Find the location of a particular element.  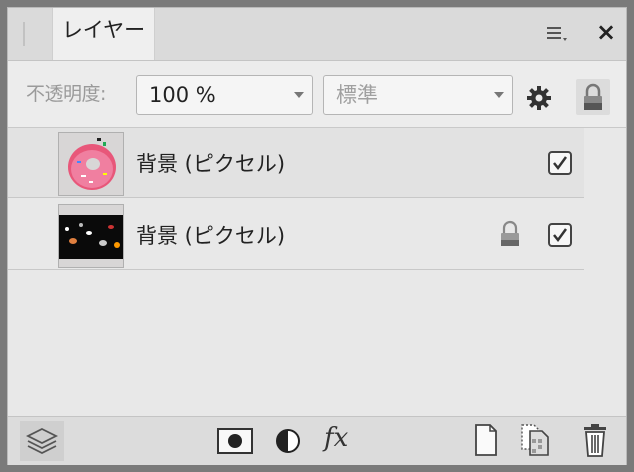

opacity-toolbar: 不透明度: 100 % 標準 is located at coordinates (317, 94).